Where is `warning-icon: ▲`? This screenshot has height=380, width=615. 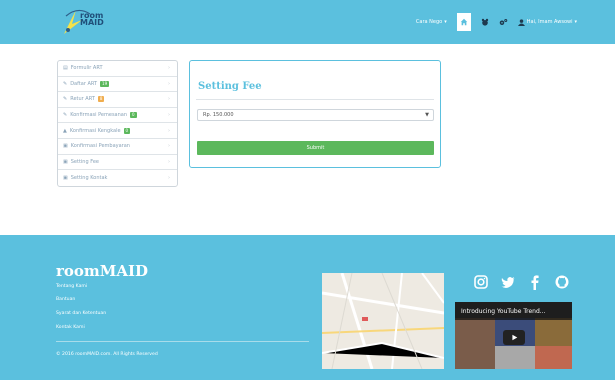
warning-icon: ▲ is located at coordinates (65, 130).